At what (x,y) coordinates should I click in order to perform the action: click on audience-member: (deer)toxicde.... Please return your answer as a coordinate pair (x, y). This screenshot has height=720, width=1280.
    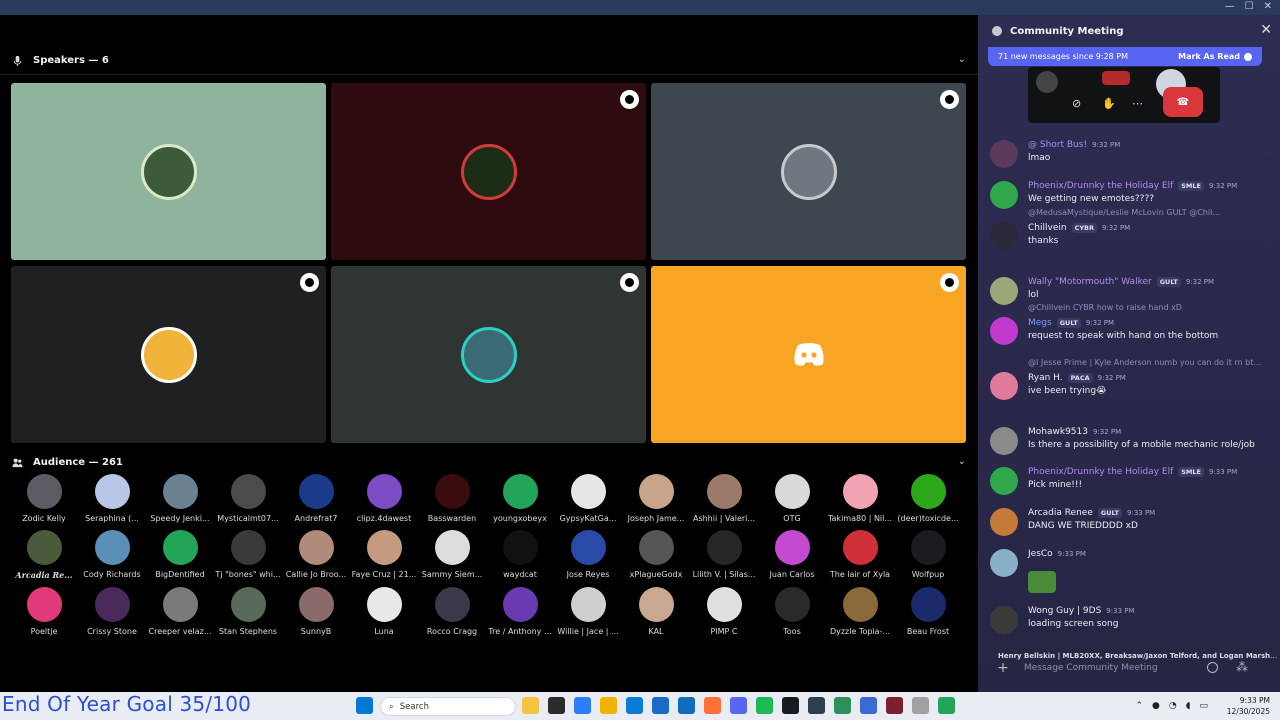
    Looking at the image, I should click on (928, 498).